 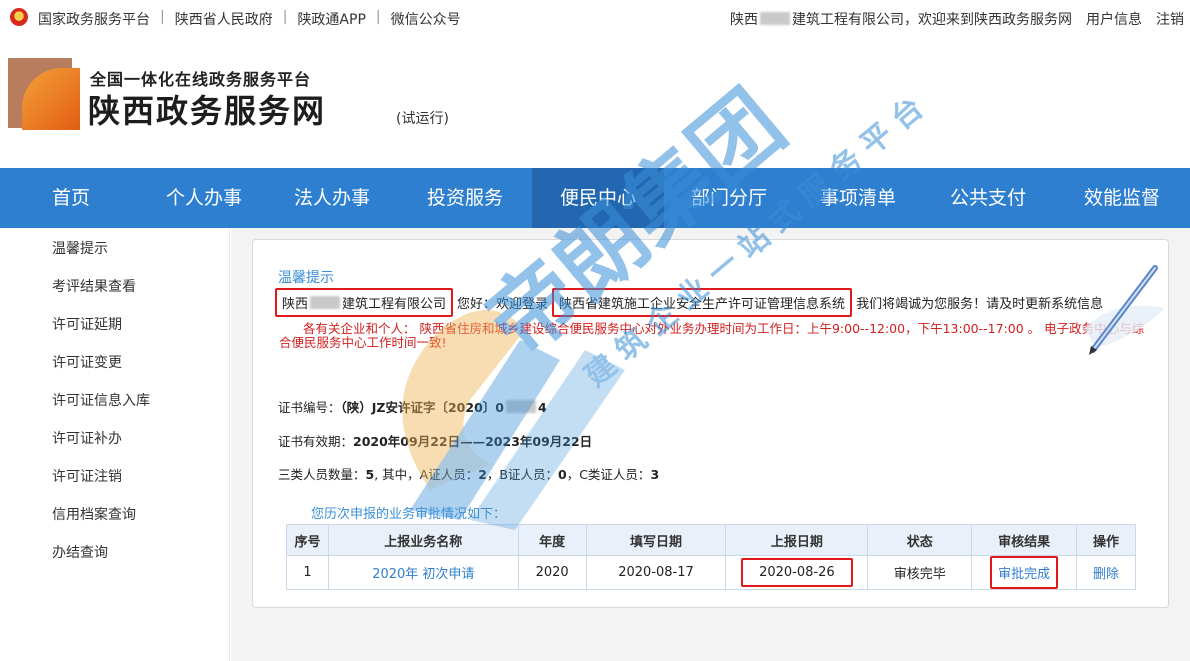 I want to click on delete-link: 删除, so click(x=1106, y=572).